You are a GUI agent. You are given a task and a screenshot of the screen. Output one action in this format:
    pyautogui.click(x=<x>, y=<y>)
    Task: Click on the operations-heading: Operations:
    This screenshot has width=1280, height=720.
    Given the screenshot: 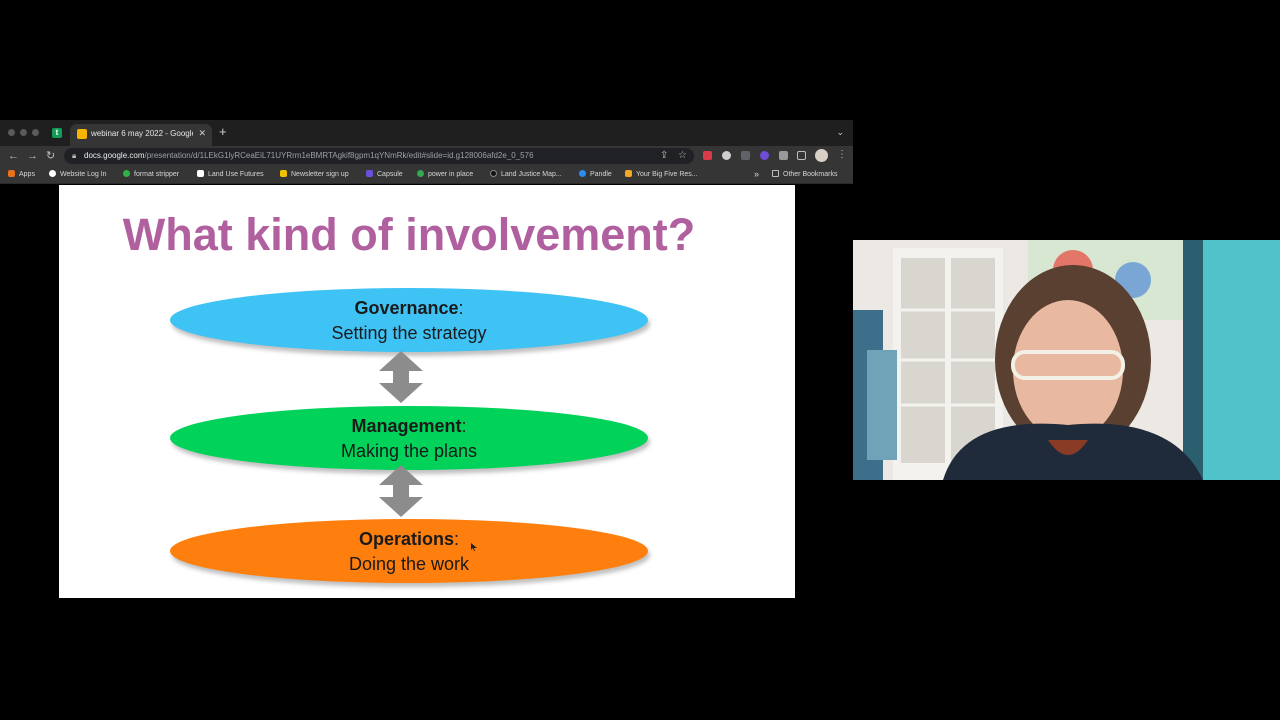 What is the action you would take?
    pyautogui.click(x=409, y=539)
    